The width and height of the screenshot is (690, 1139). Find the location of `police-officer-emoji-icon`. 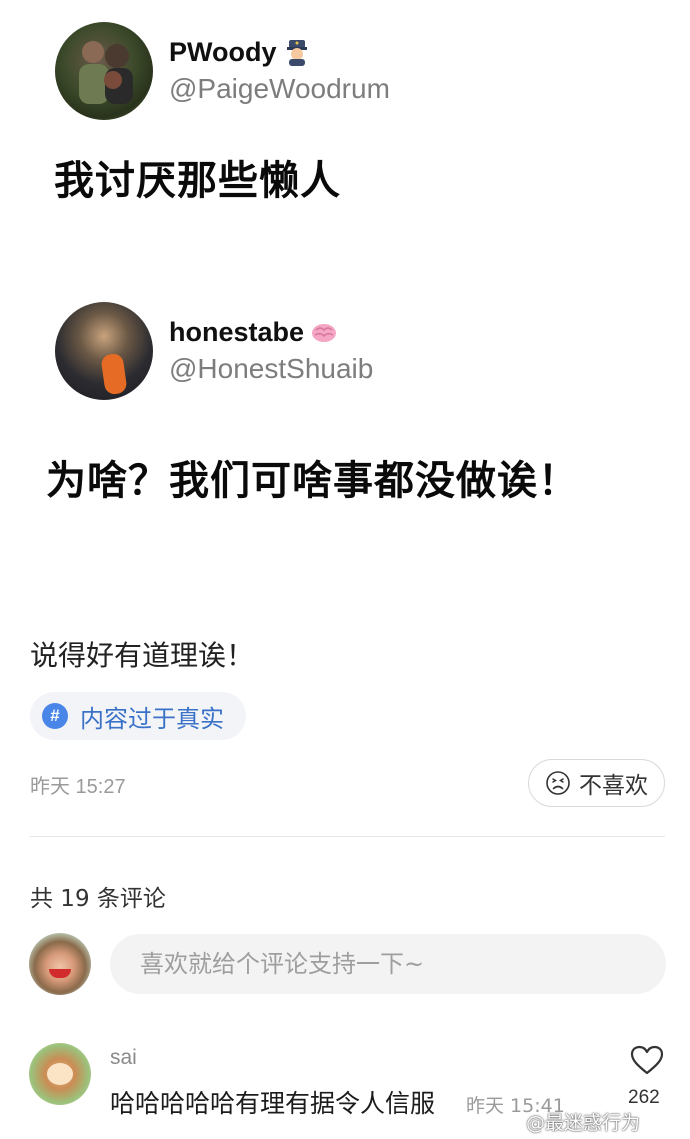

police-officer-emoji-icon is located at coordinates (296, 53).